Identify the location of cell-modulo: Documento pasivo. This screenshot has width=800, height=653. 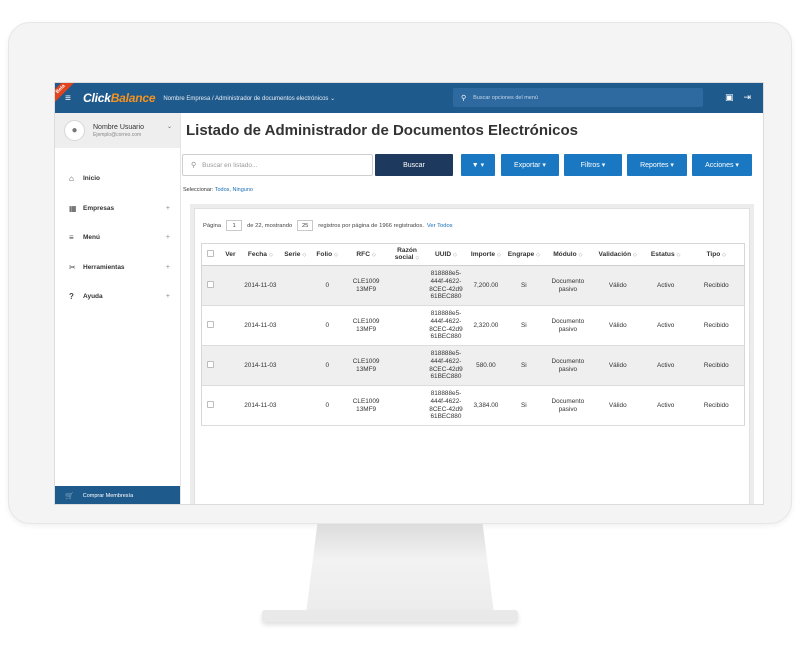
(567, 285).